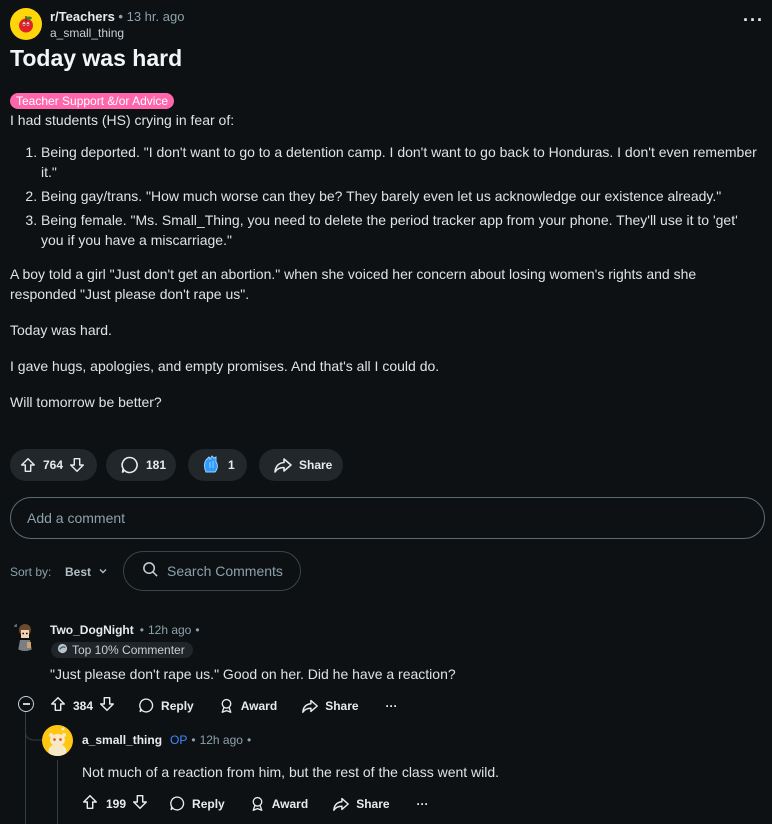 The height and width of the screenshot is (824, 772). I want to click on add-comment-input: Add a comment, so click(387, 518).